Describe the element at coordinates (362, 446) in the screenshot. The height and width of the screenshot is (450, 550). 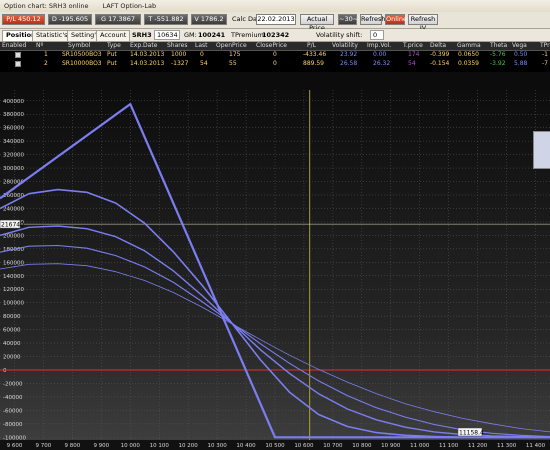
I see `x-tick-label: 10 800` at that location.